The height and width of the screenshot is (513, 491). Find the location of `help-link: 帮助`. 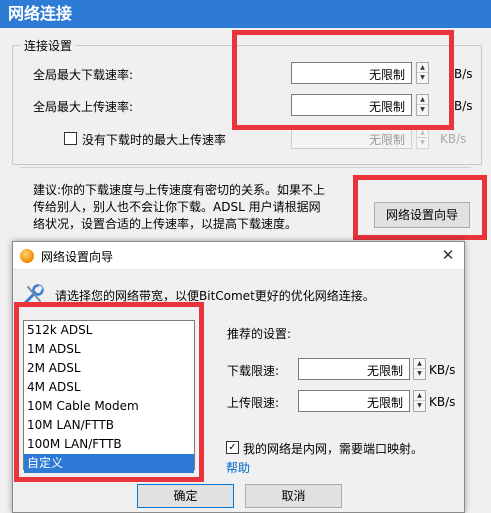

help-link: 帮助 is located at coordinates (238, 467).